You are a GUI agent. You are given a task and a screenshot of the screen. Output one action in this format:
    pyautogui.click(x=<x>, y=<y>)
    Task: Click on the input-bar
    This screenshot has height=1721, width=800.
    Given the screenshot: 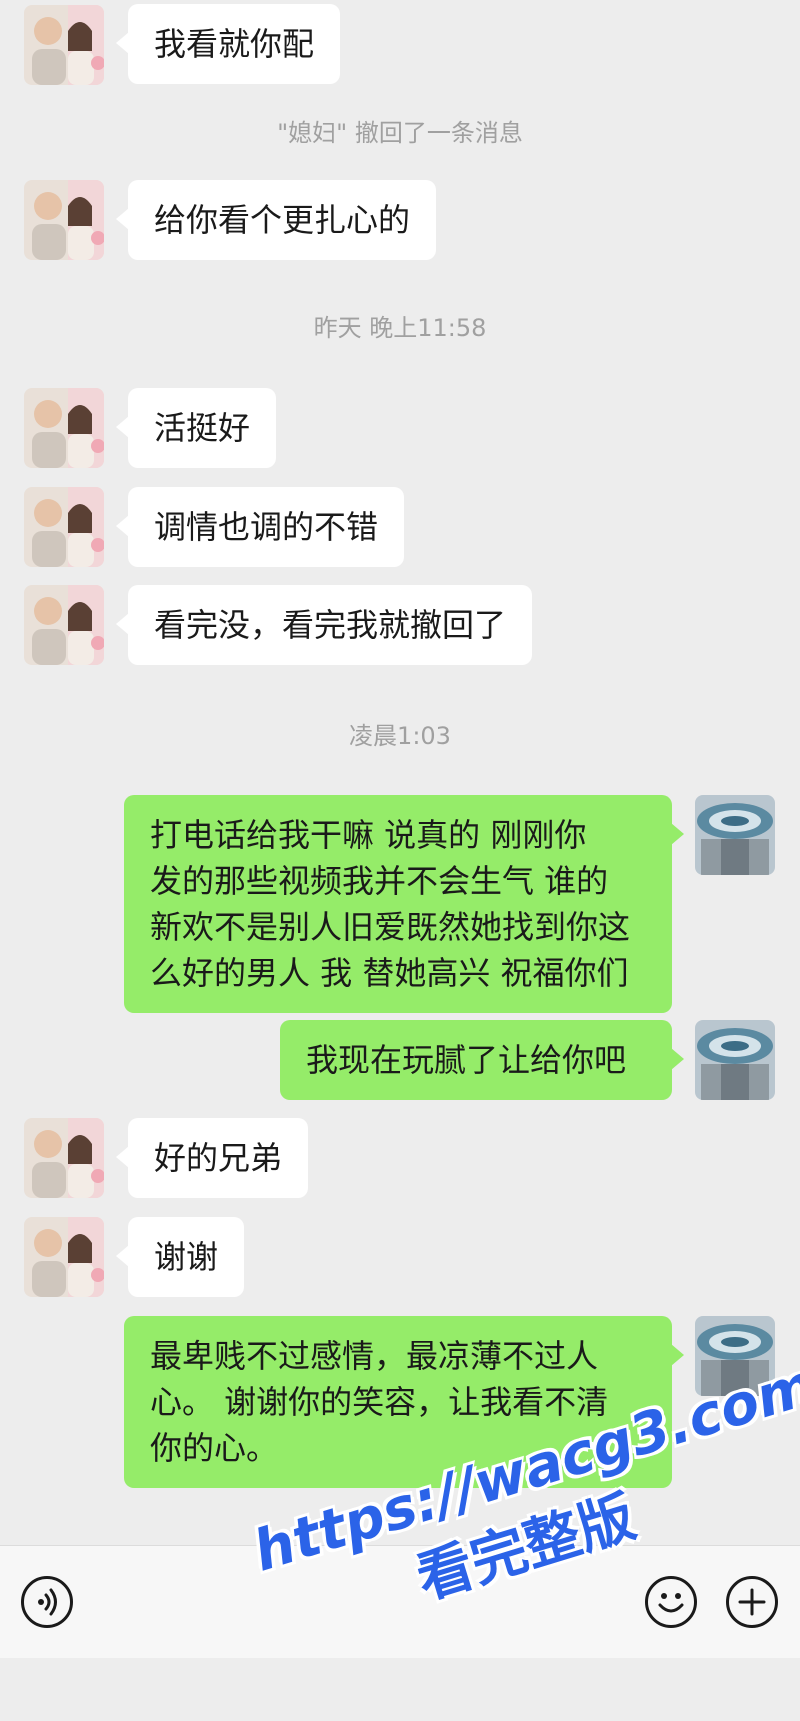 What is the action you would take?
    pyautogui.click(x=400, y=1601)
    